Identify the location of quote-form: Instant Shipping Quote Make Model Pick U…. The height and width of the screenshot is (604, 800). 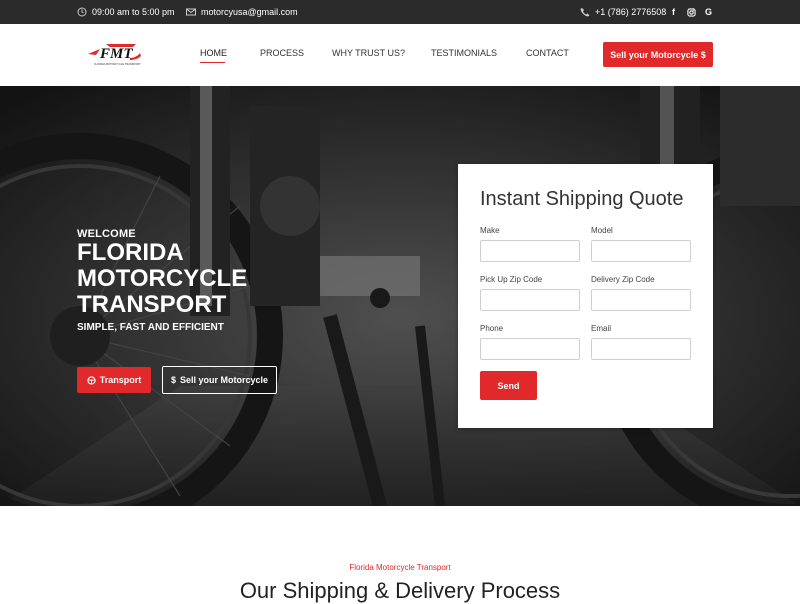
(585, 296).